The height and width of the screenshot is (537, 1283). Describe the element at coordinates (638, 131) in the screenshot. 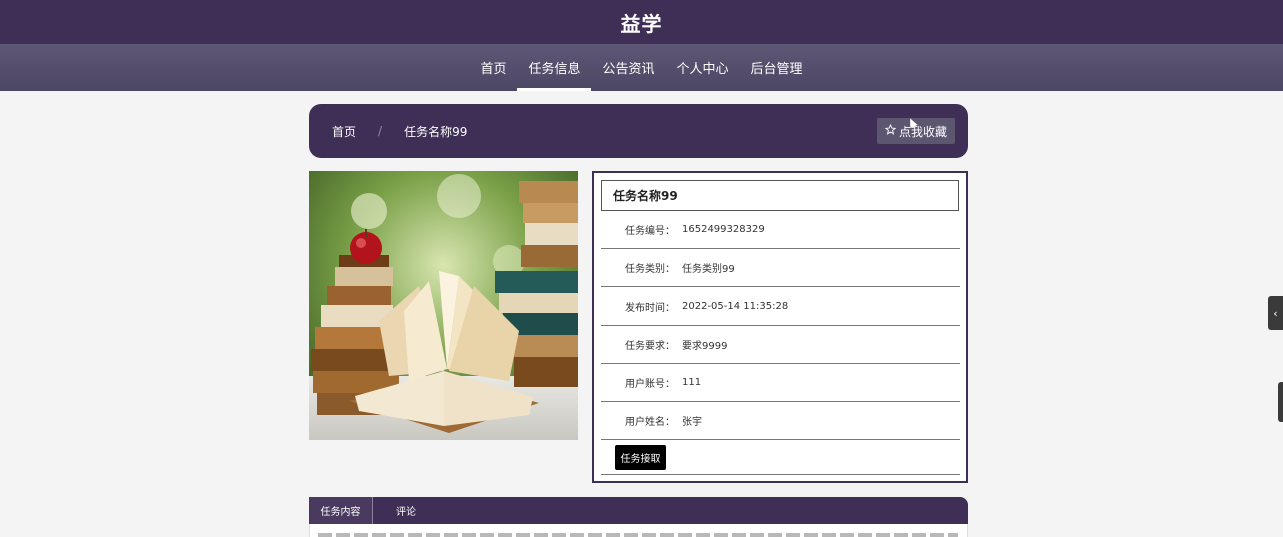

I see `breadcrumb: 首页 / 任务名称99 点我收藏` at that location.